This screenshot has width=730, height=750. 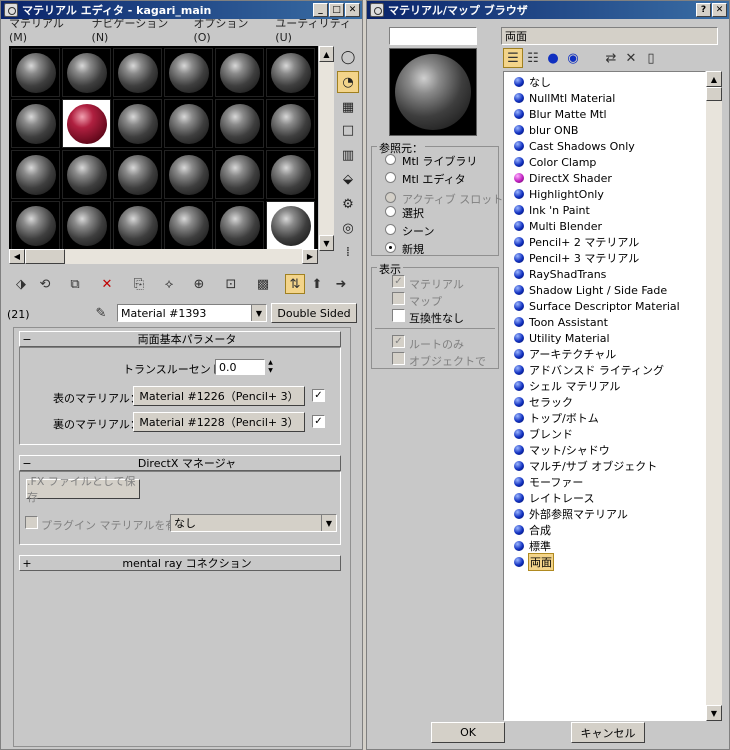 What do you see at coordinates (45, 284) in the screenshot?
I see `put-to-scene-icon: ⟲` at bounding box center [45, 284].